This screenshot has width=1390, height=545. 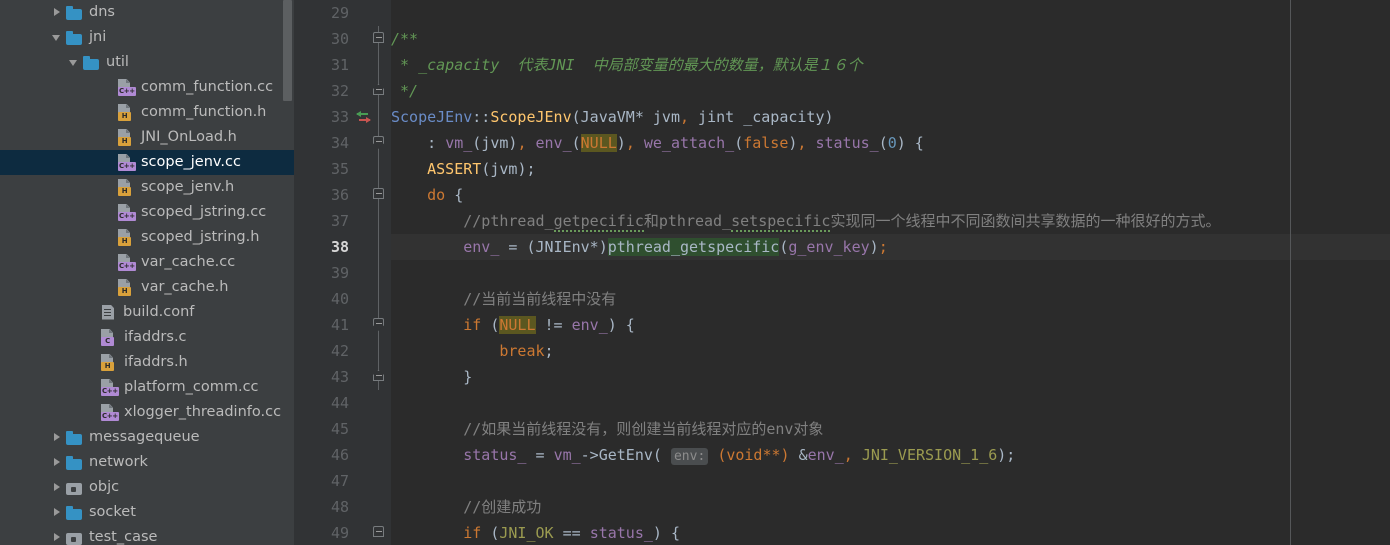 I want to click on sidebar-scrollbar-track, so click(x=288, y=272).